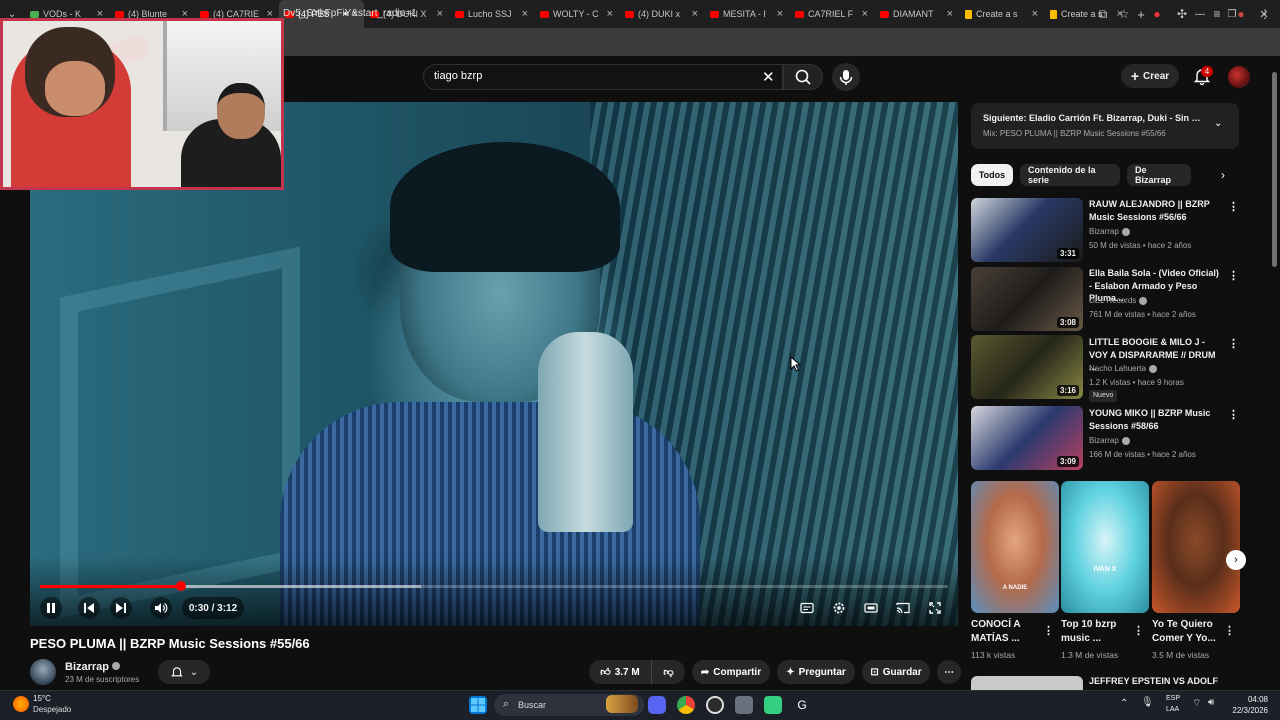 The image size is (1280, 720). What do you see at coordinates (1124, 703) in the screenshot?
I see `tray-chevron-up-icon: ⌃` at bounding box center [1124, 703].